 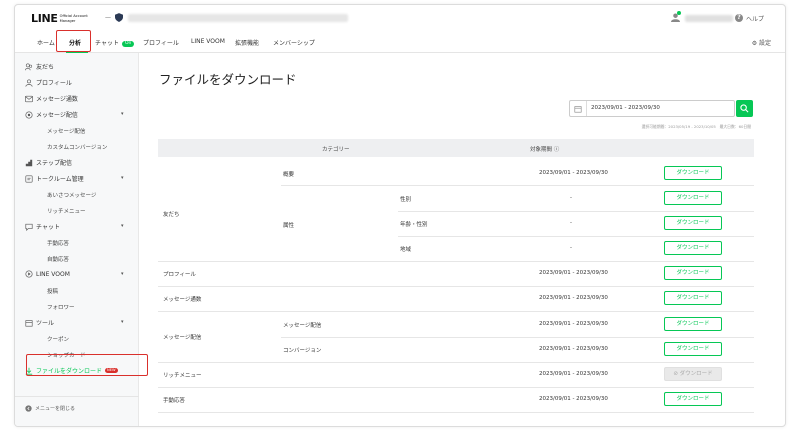 I want to click on download-button-region: ダウンロード, so click(x=693, y=248).